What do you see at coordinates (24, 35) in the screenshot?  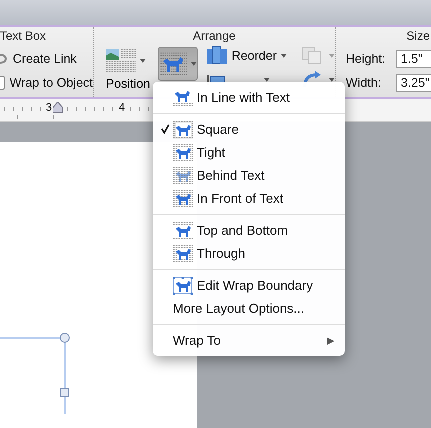 I see `group-title: Text Box` at bounding box center [24, 35].